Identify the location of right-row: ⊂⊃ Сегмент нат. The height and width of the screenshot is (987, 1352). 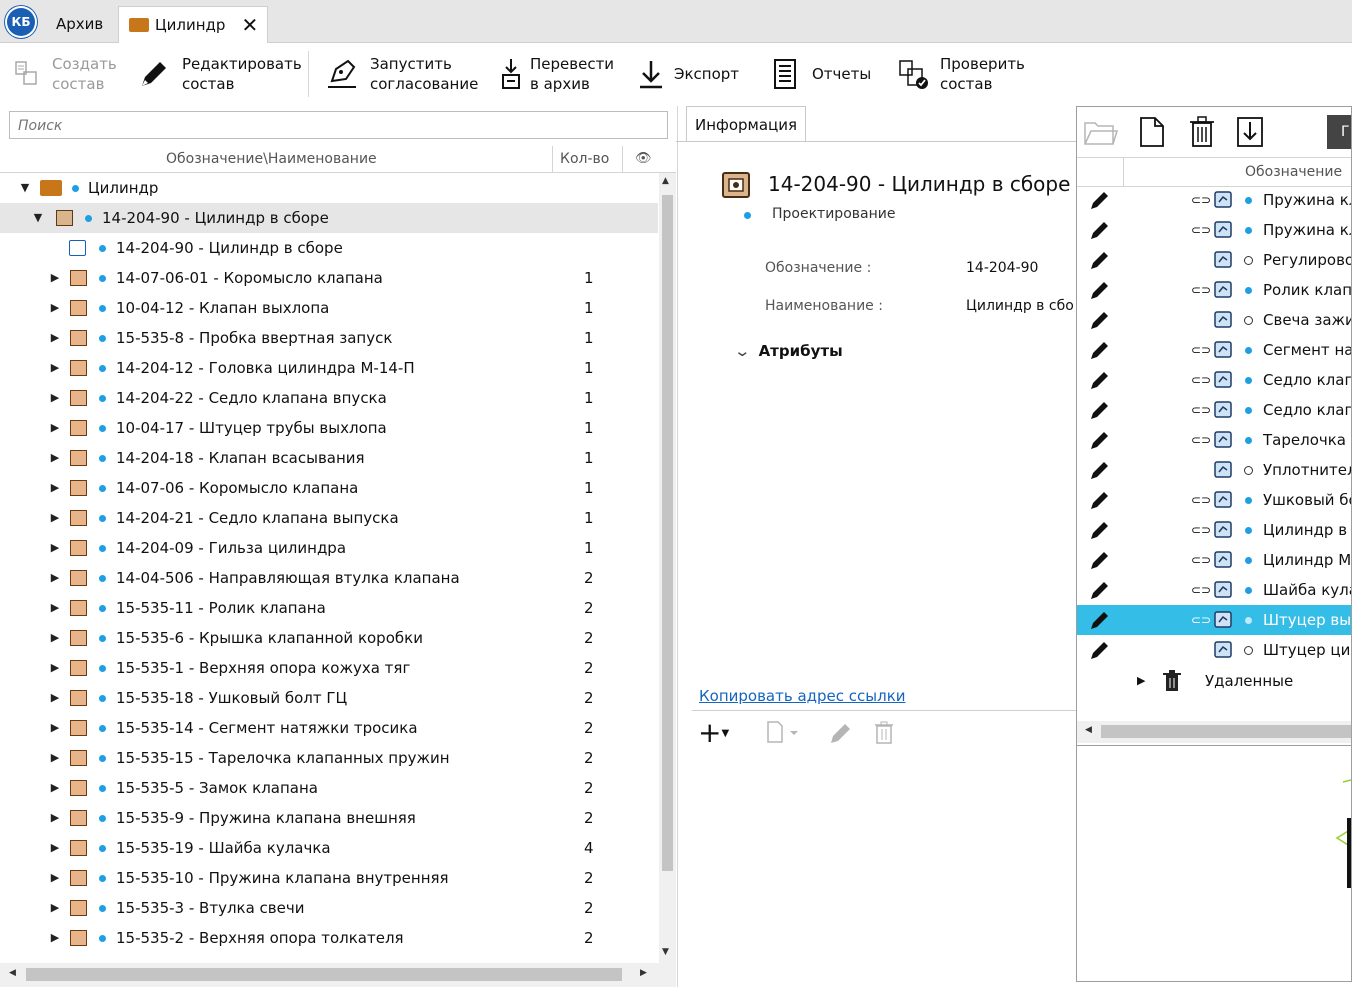
(1214, 350).